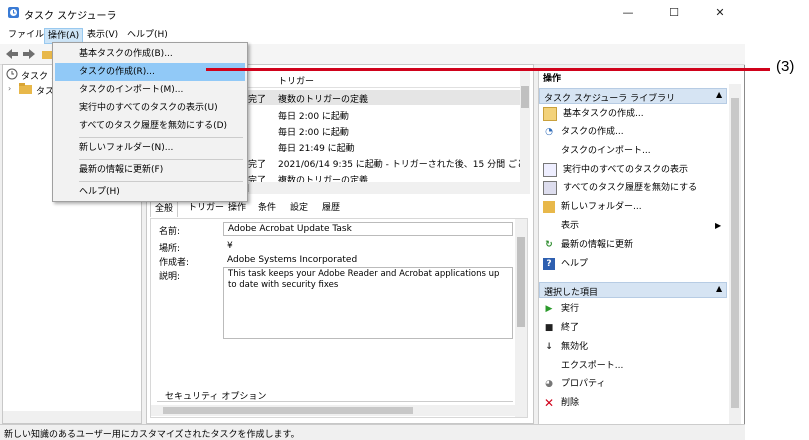 This screenshot has width=809, height=440. What do you see at coordinates (634, 226) in the screenshot?
I see `action-view: 表示 ▶` at bounding box center [634, 226].